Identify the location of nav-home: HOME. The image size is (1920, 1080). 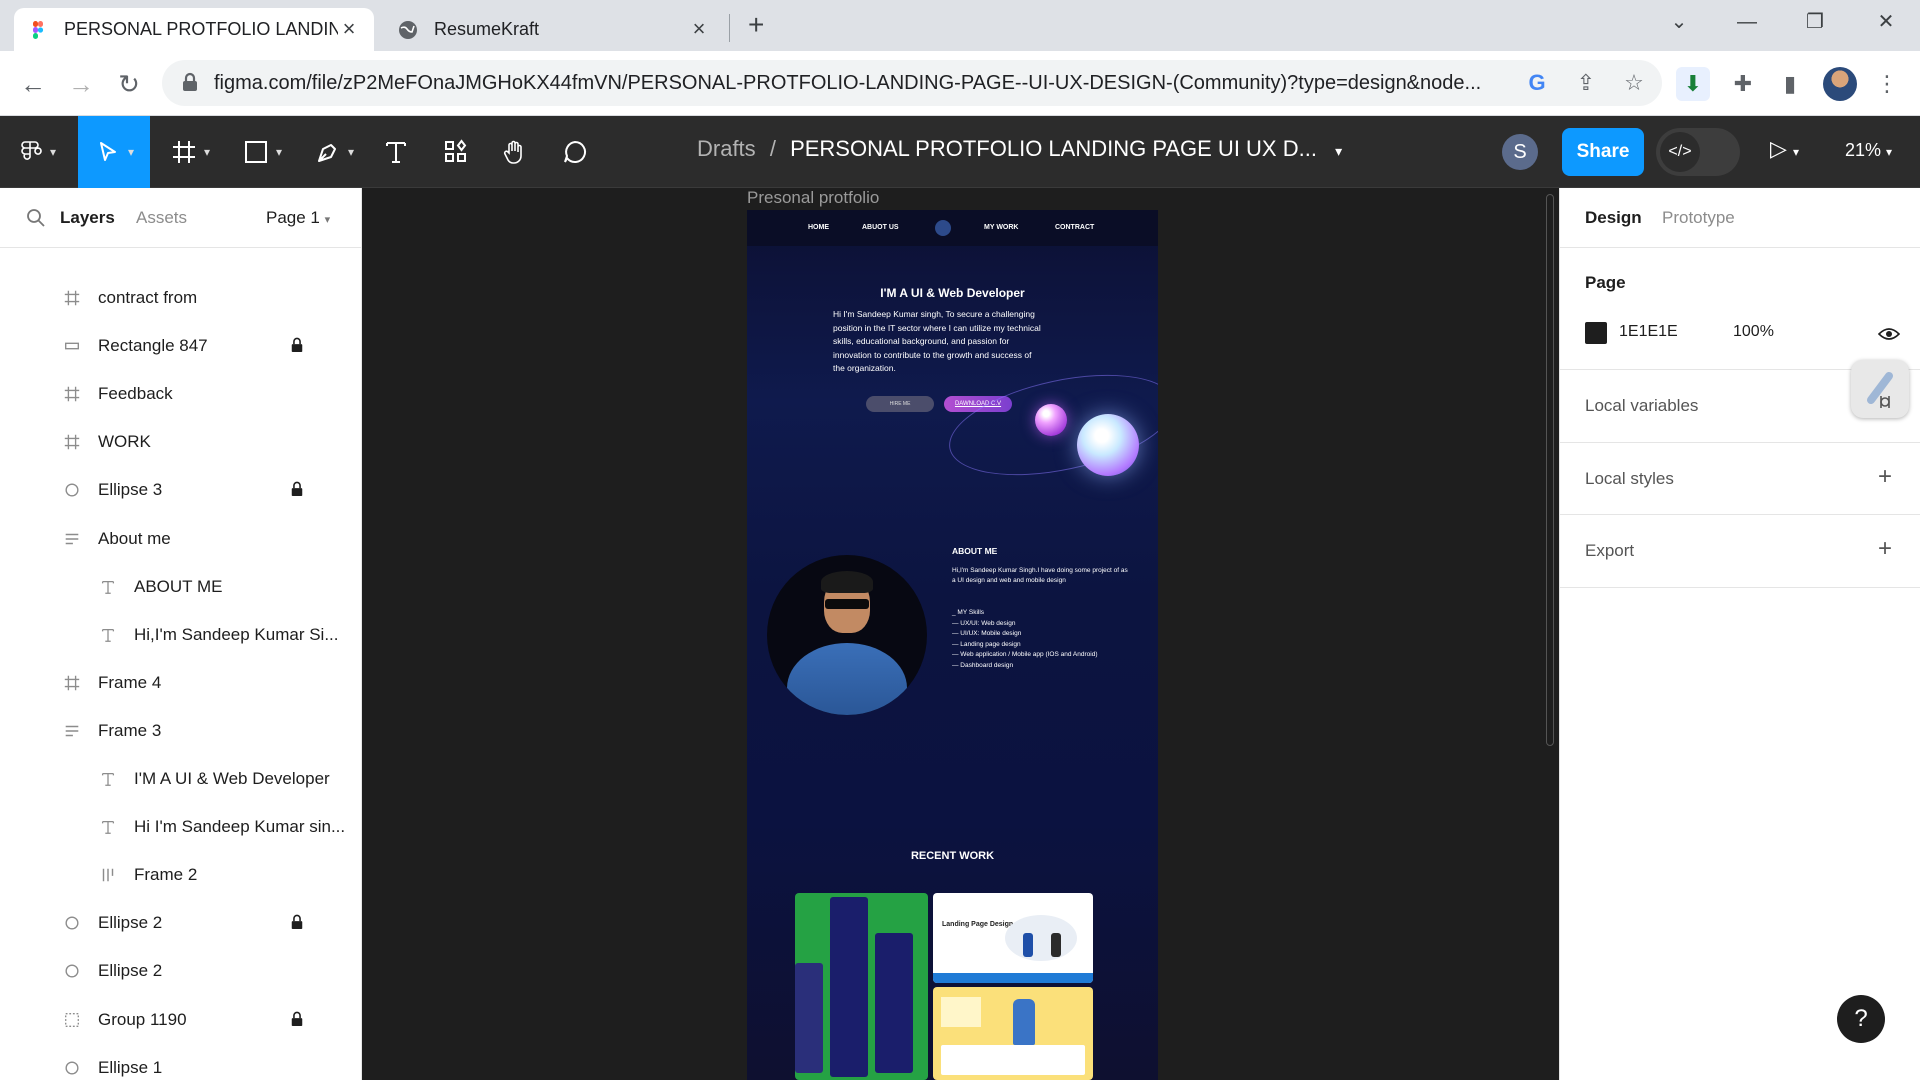
(818, 227).